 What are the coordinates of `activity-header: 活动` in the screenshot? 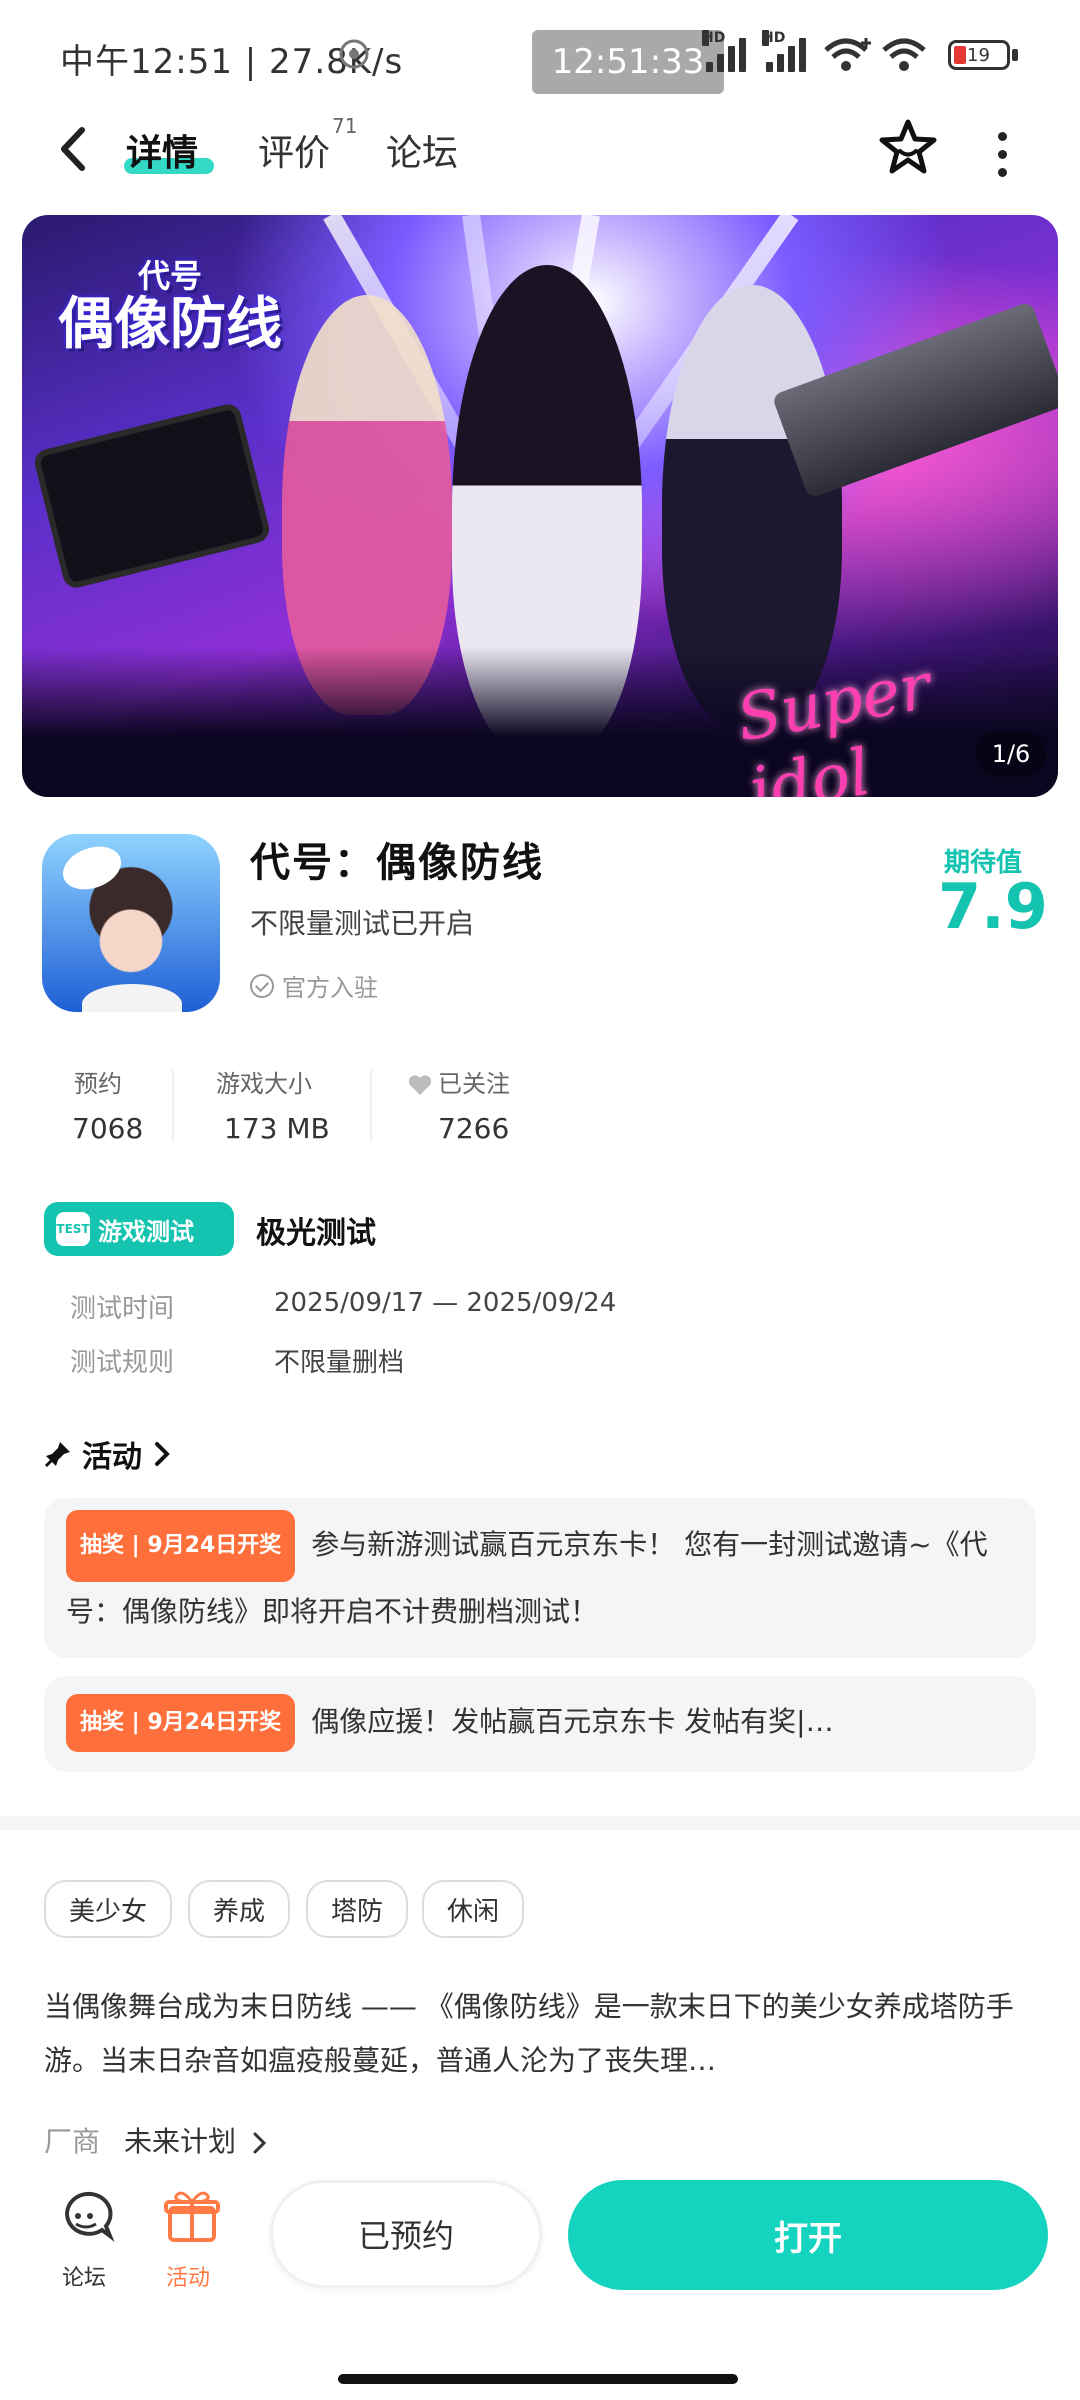 It's located at (108, 1454).